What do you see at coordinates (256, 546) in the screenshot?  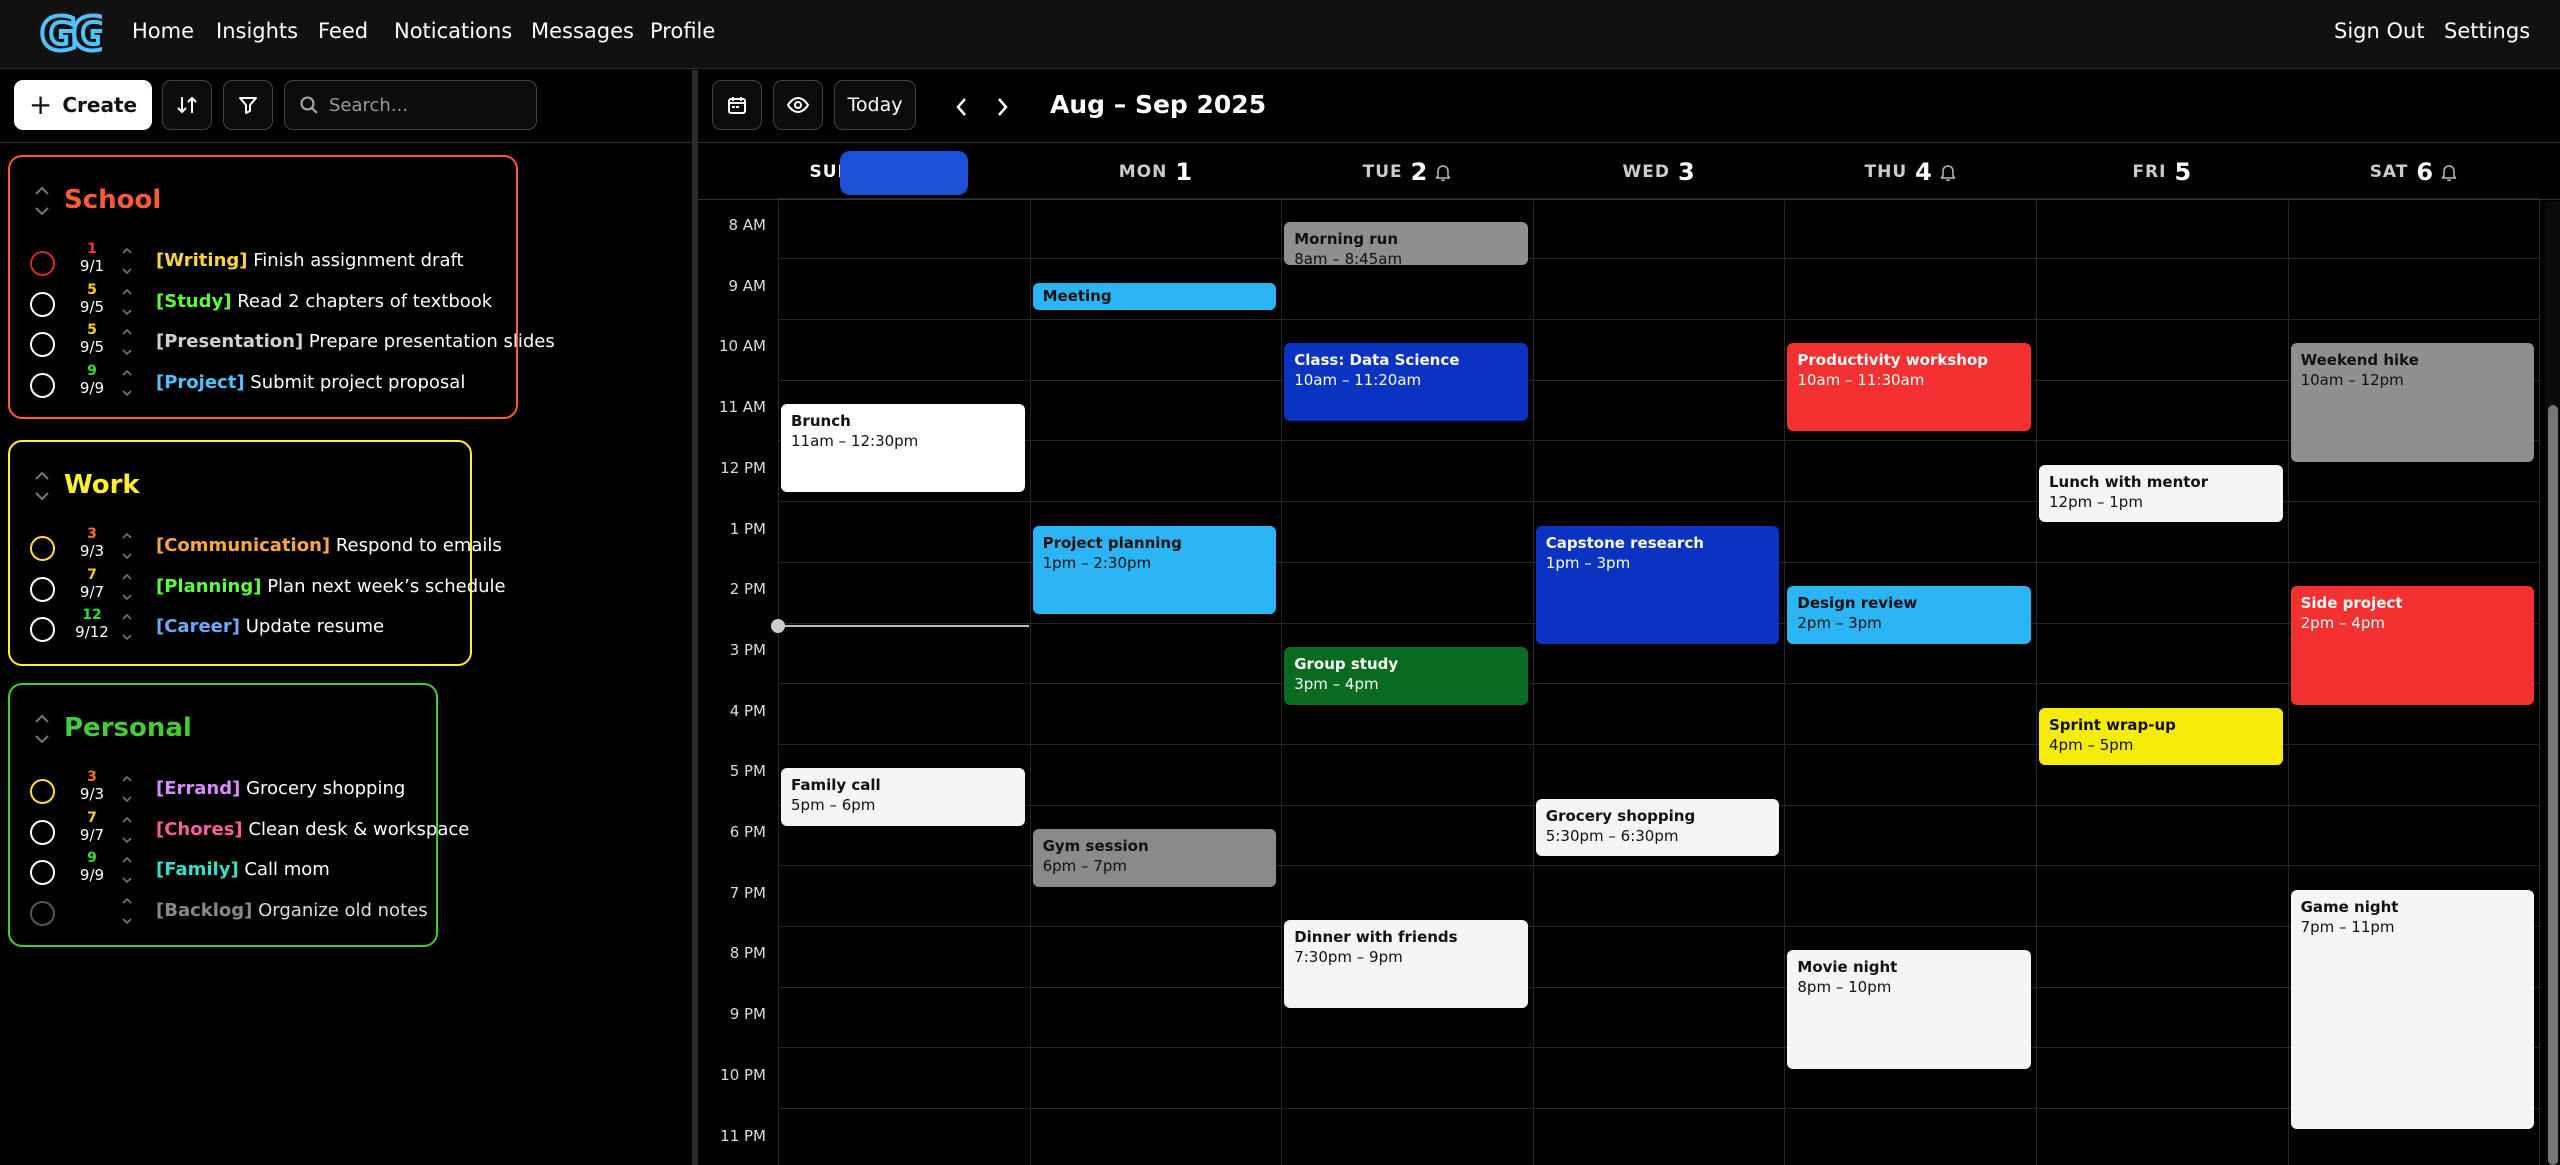 I see `task-item: 3 9/3 [Communication] Respond to emails` at bounding box center [256, 546].